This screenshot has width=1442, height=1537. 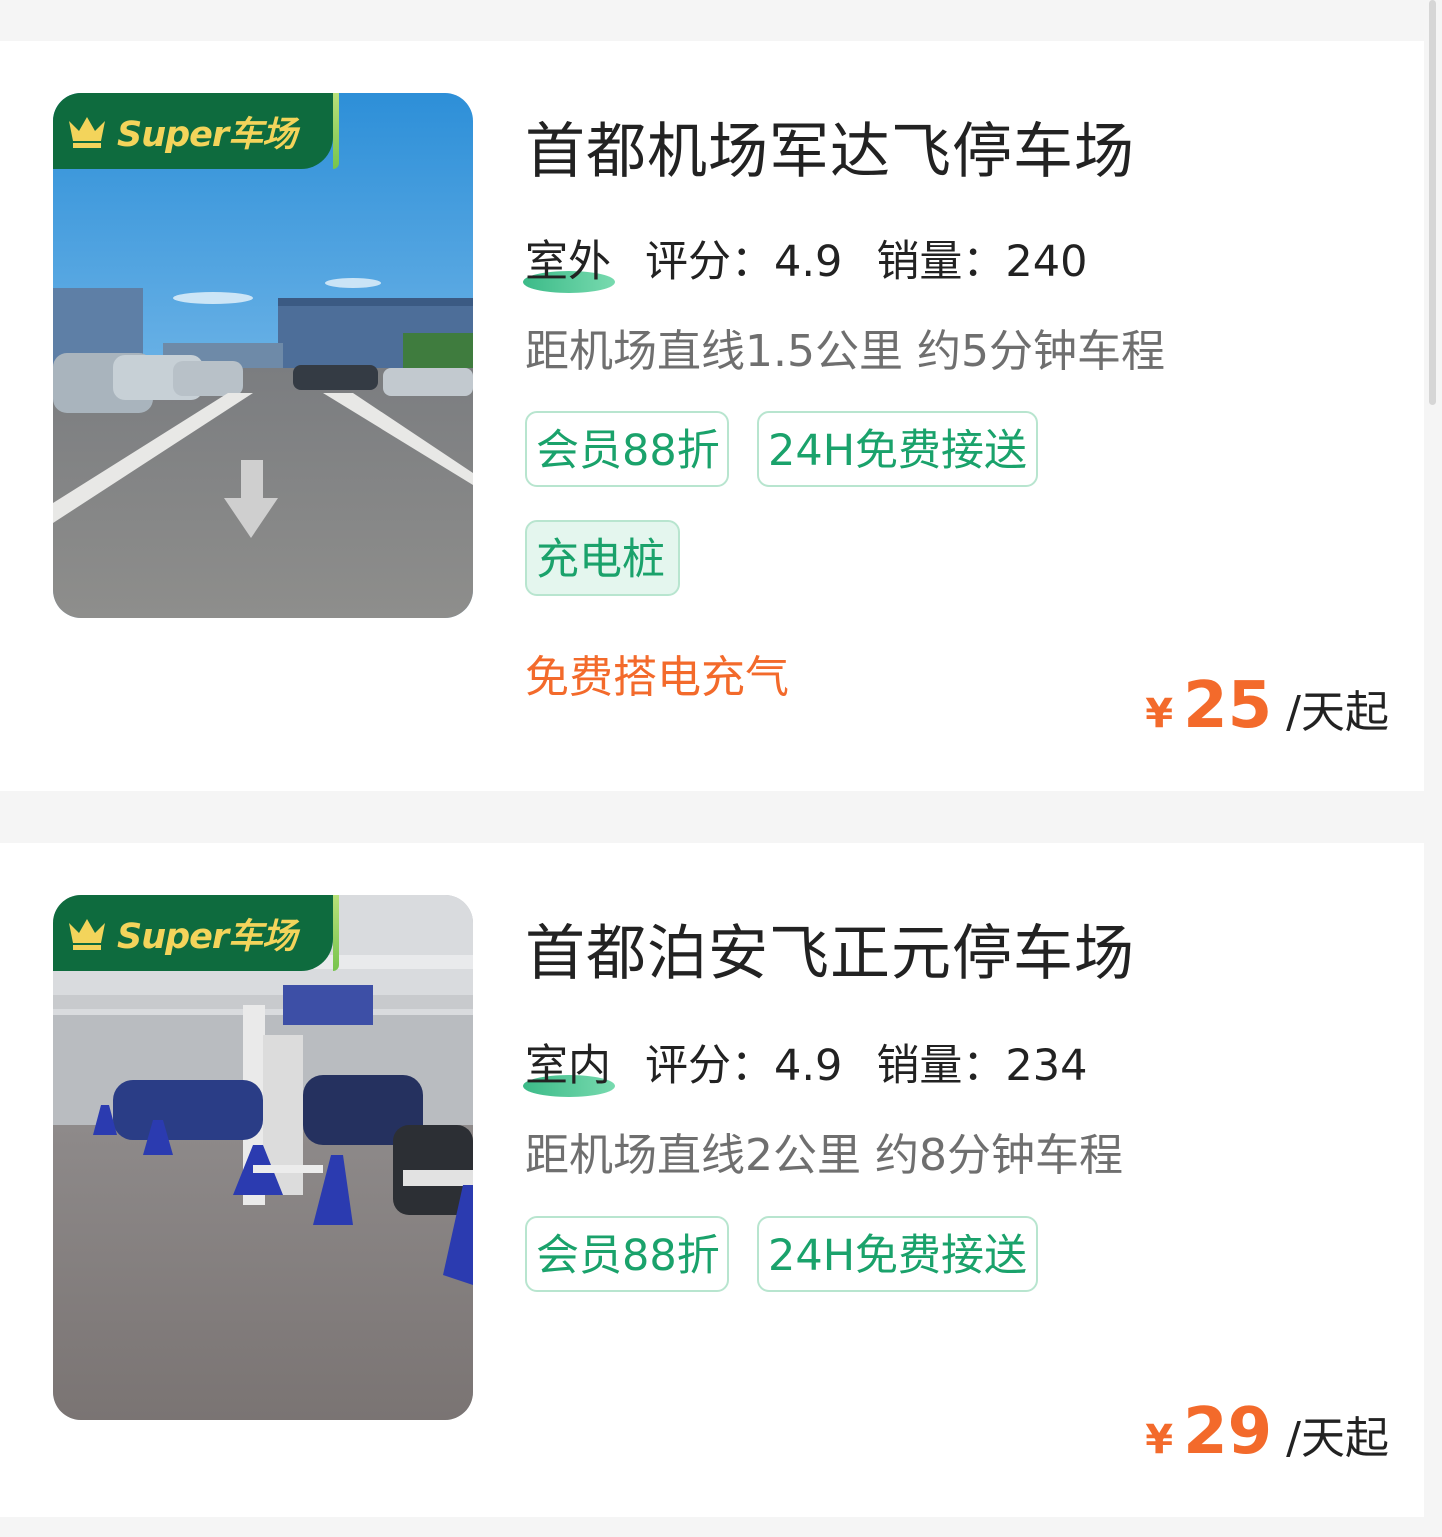 I want to click on parking-lot-name: 首都泊安飞正元停车场, so click(x=830, y=954).